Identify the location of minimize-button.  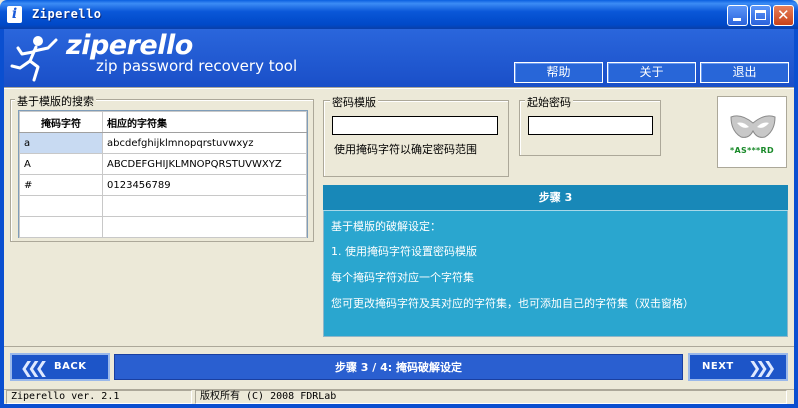
(737, 15).